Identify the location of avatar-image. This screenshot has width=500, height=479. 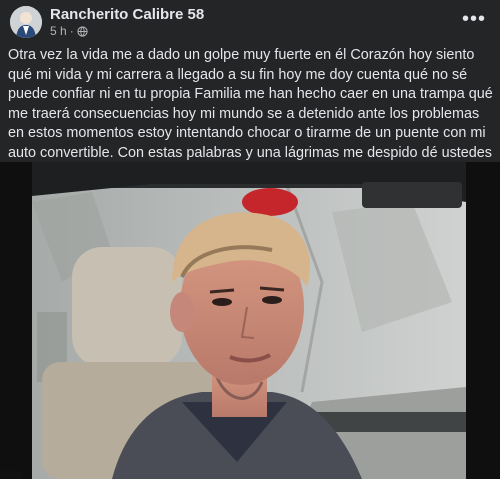
(26, 22).